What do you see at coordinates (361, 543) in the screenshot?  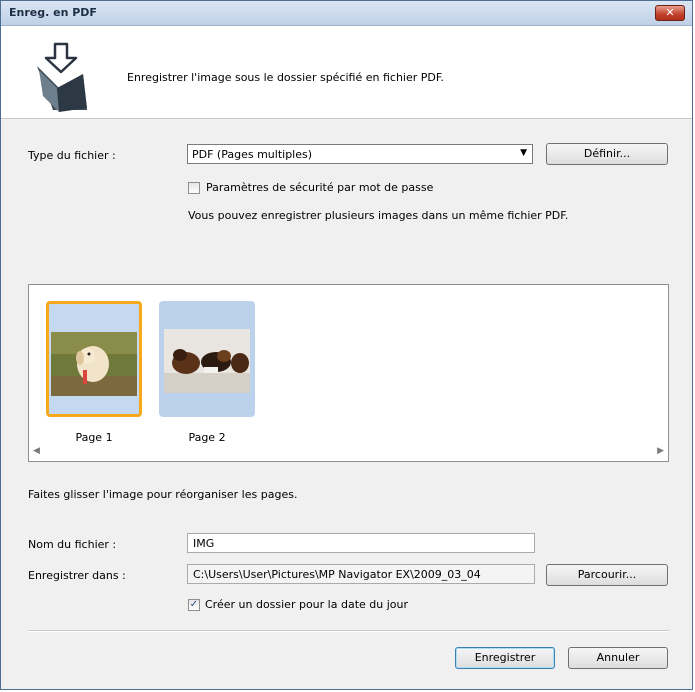 I see `file-name-input: IMG` at bounding box center [361, 543].